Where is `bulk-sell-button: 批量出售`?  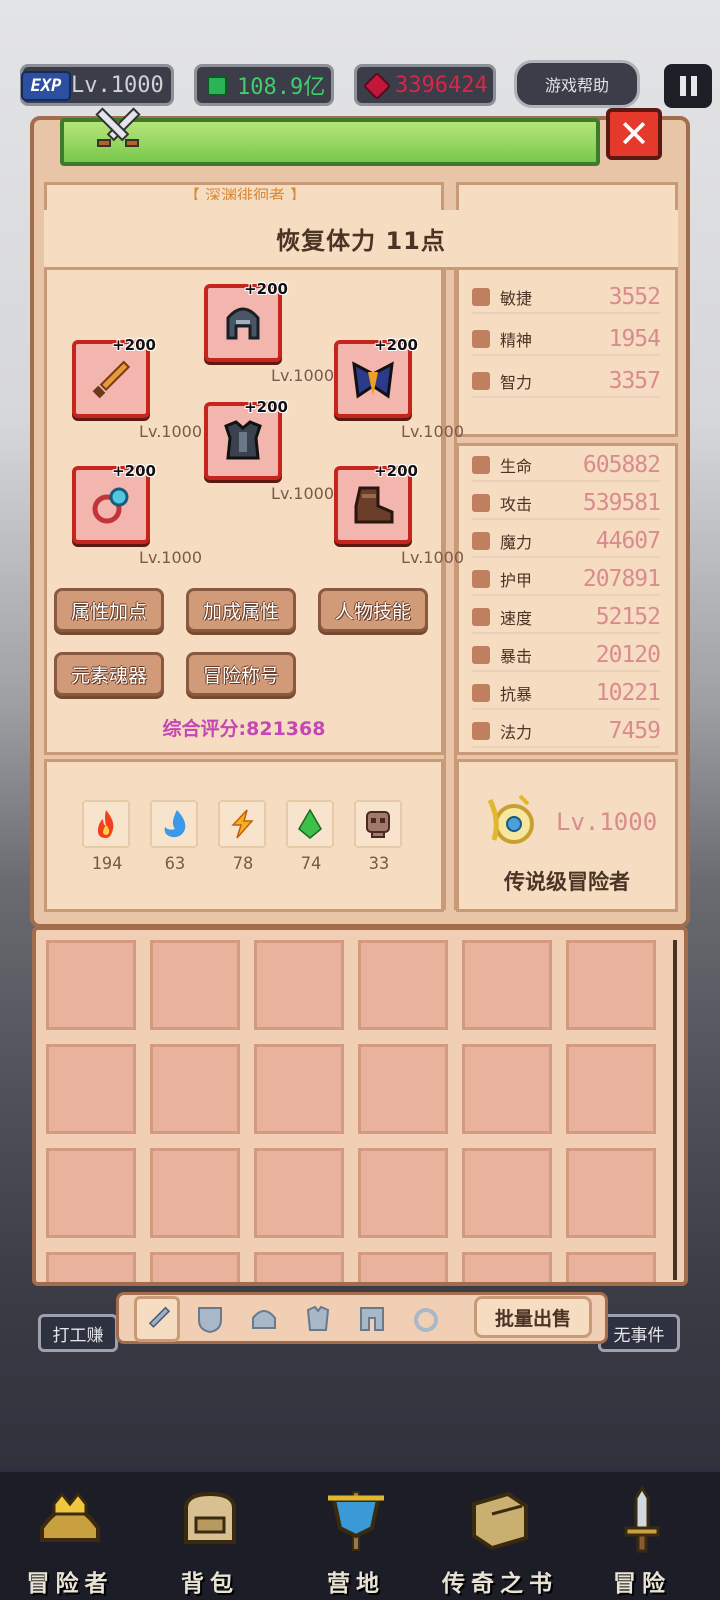
bulk-sell-button: 批量出售 is located at coordinates (533, 1317).